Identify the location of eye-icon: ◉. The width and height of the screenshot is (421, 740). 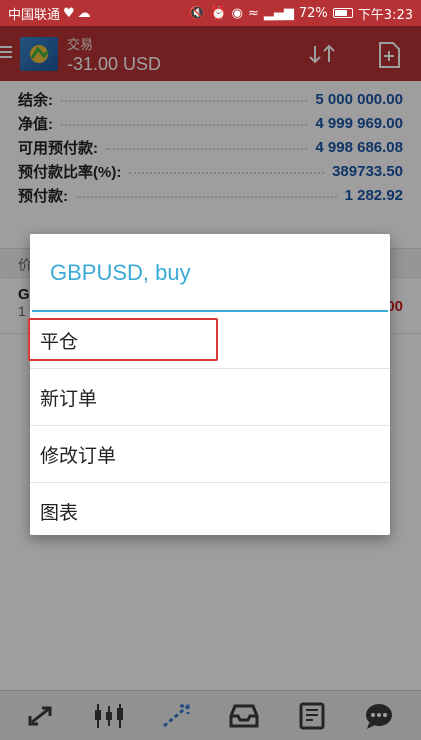
(237, 13).